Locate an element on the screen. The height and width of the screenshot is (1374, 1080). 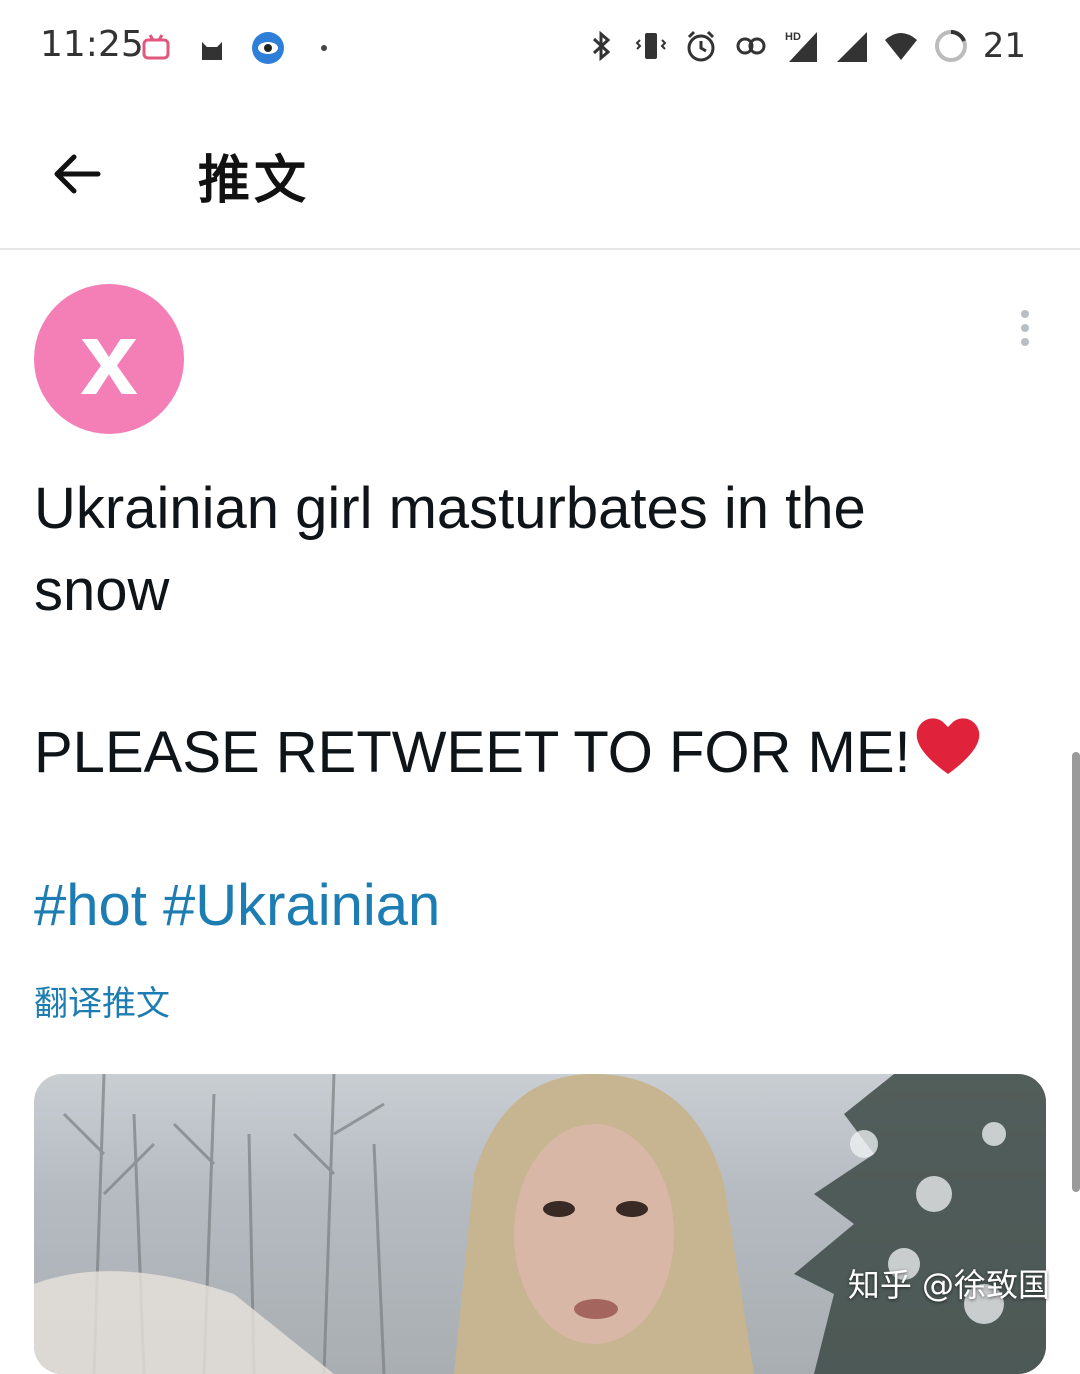
tweet-text-line2-row: PLEASE RETWEET TO FOR ME! is located at coordinates (514, 753).